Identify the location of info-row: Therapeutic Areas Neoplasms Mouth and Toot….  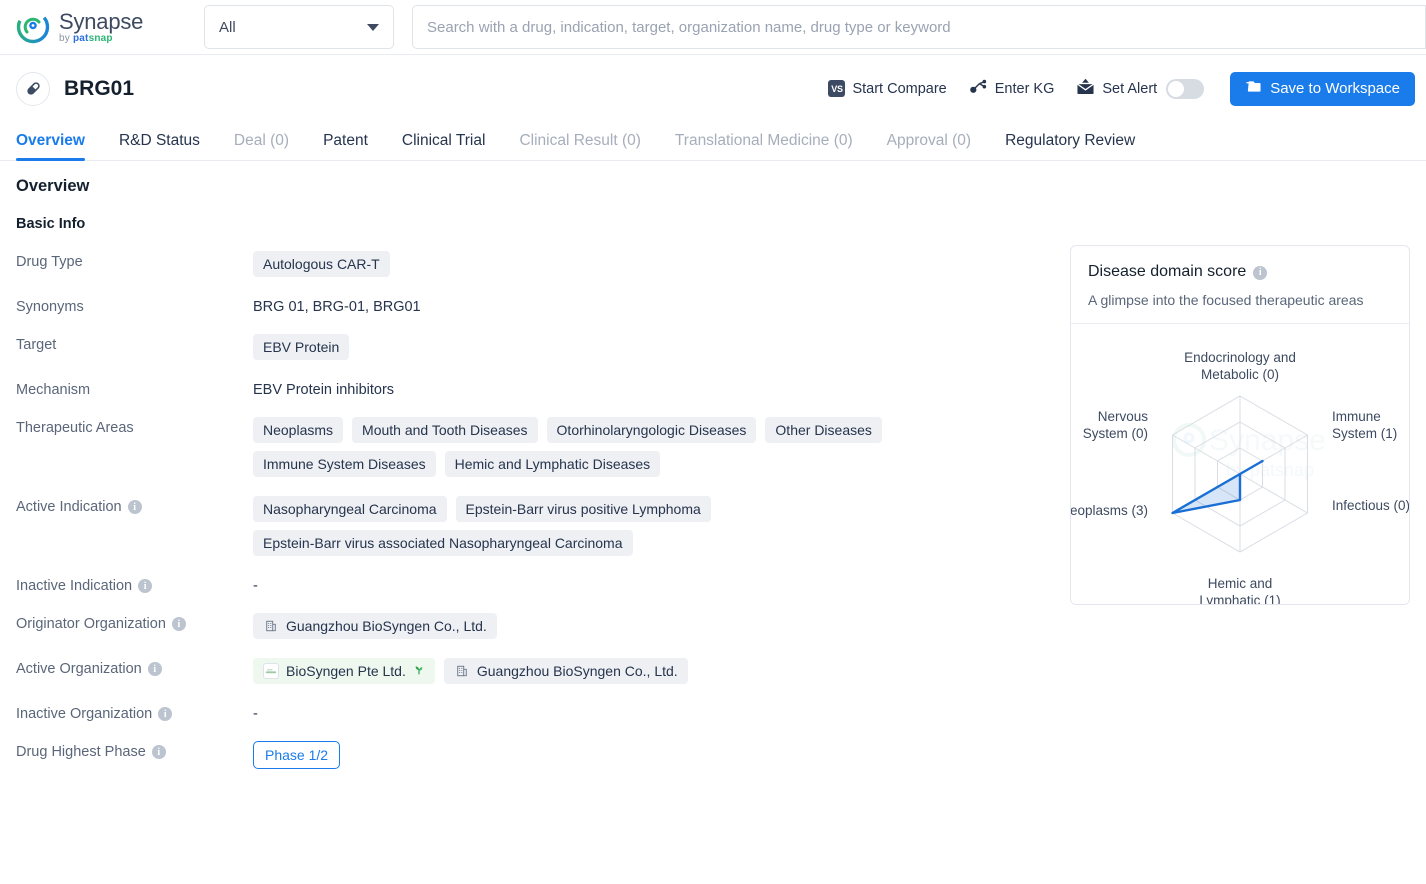
(531, 447).